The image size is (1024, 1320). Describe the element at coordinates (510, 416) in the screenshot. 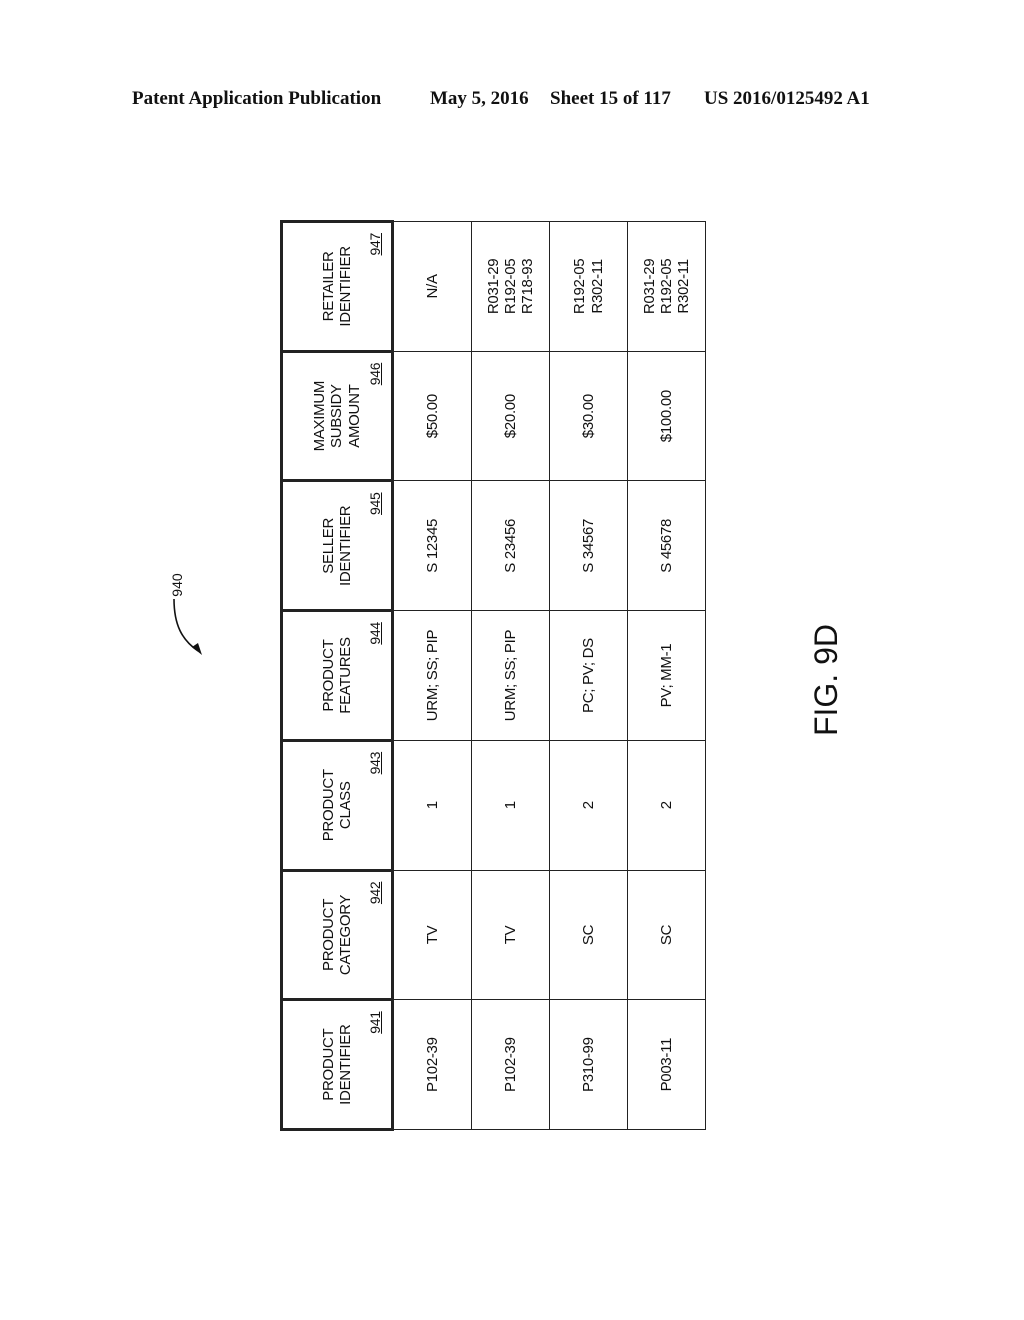

I see `cell-maximum-subsidy: $20.00` at that location.